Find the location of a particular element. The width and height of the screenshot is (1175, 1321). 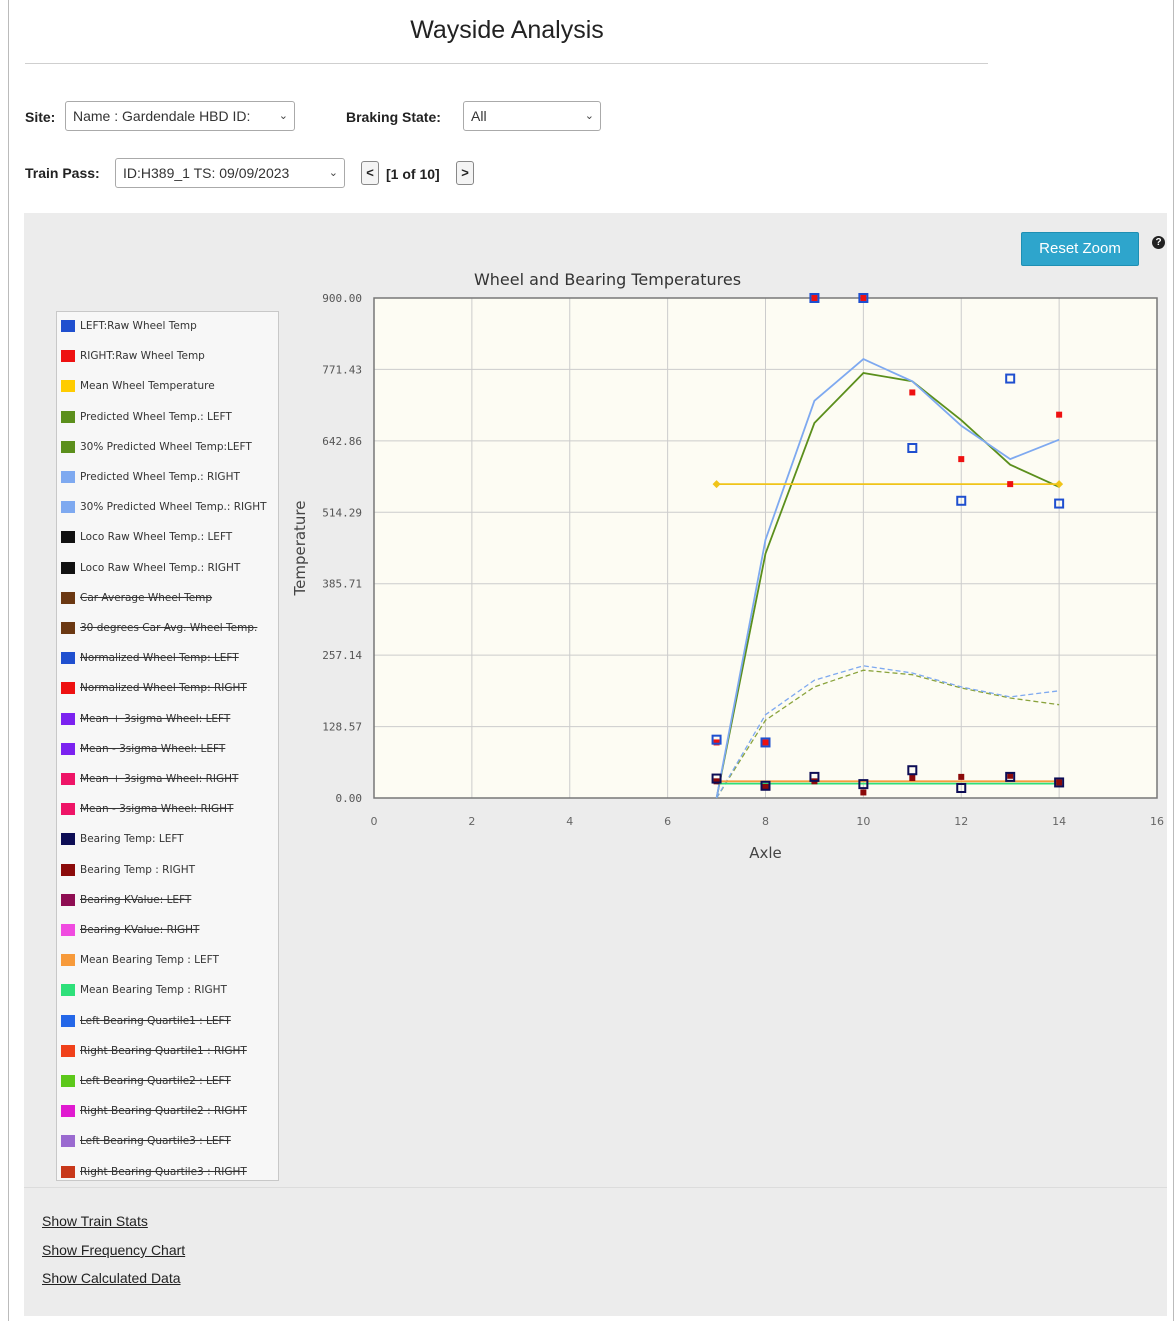

legend-item: Mean Bearing Temp : LEFT is located at coordinates (140, 960).